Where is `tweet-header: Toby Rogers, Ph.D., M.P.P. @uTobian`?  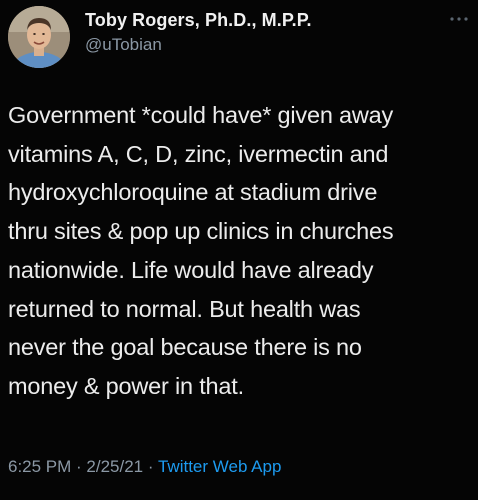
tweet-header: Toby Rogers, Ph.D., M.P.P. @uTobian is located at coordinates (239, 37).